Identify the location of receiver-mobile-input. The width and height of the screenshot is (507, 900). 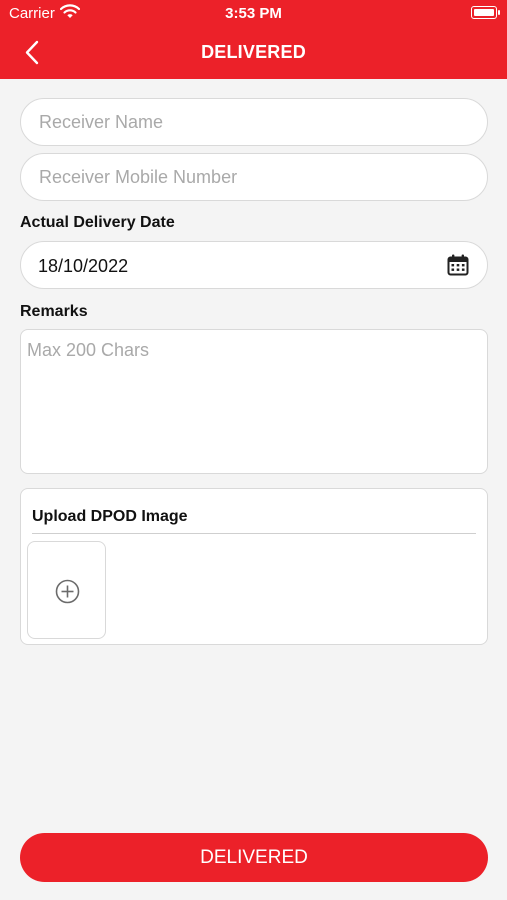
(254, 177).